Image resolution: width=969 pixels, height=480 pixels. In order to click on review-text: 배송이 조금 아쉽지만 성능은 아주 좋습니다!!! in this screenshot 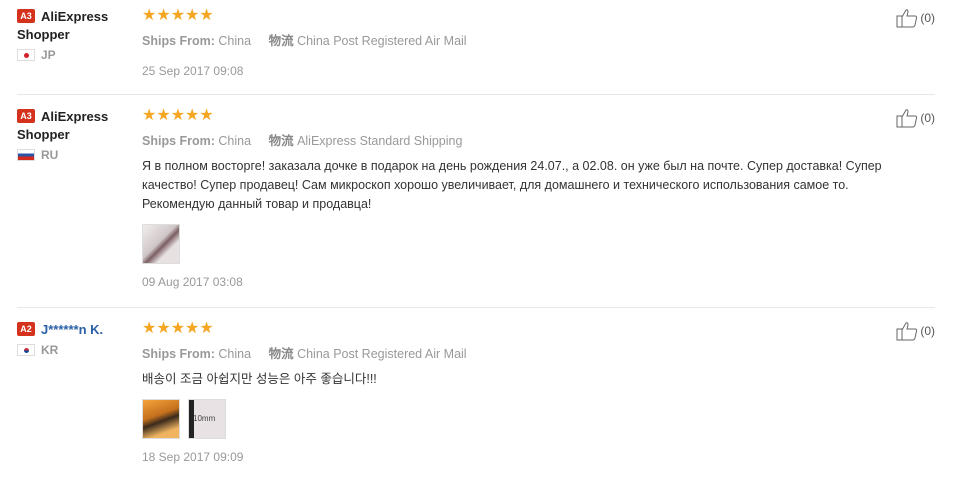, I will do `click(259, 379)`.